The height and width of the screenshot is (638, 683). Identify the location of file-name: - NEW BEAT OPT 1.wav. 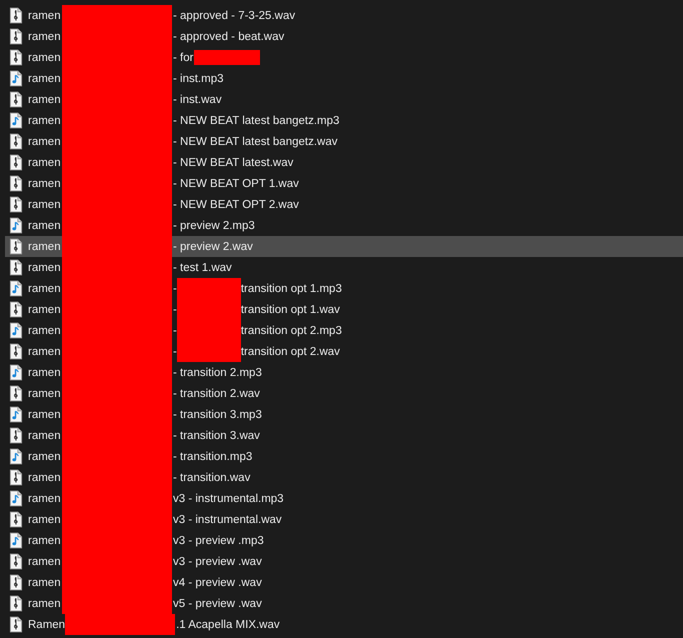
(236, 184).